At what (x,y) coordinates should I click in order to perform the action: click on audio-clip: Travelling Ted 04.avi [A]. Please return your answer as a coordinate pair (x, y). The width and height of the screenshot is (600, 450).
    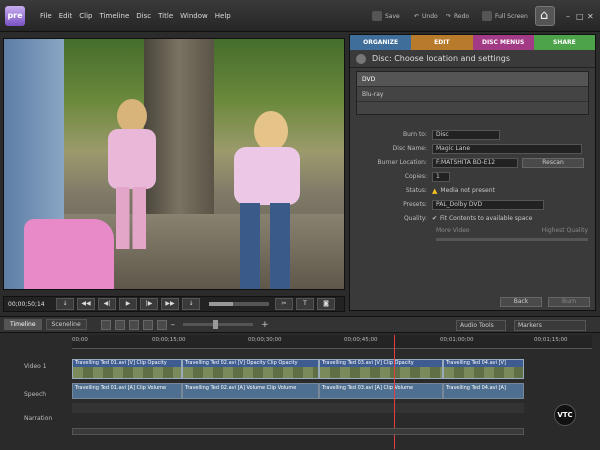
    Looking at the image, I should click on (483, 391).